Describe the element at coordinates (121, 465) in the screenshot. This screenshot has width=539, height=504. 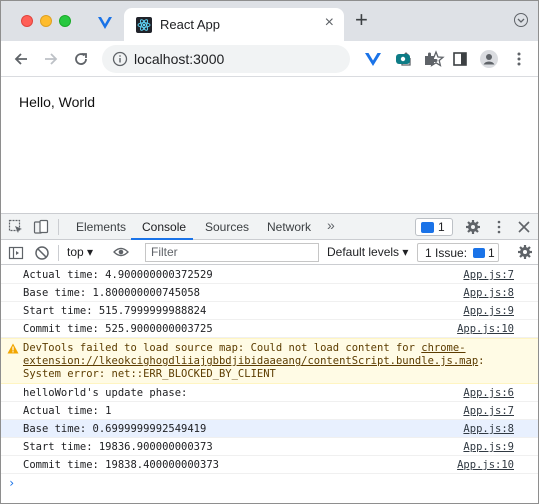
I see `console-message: Commit time: 19838.400000000373` at that location.